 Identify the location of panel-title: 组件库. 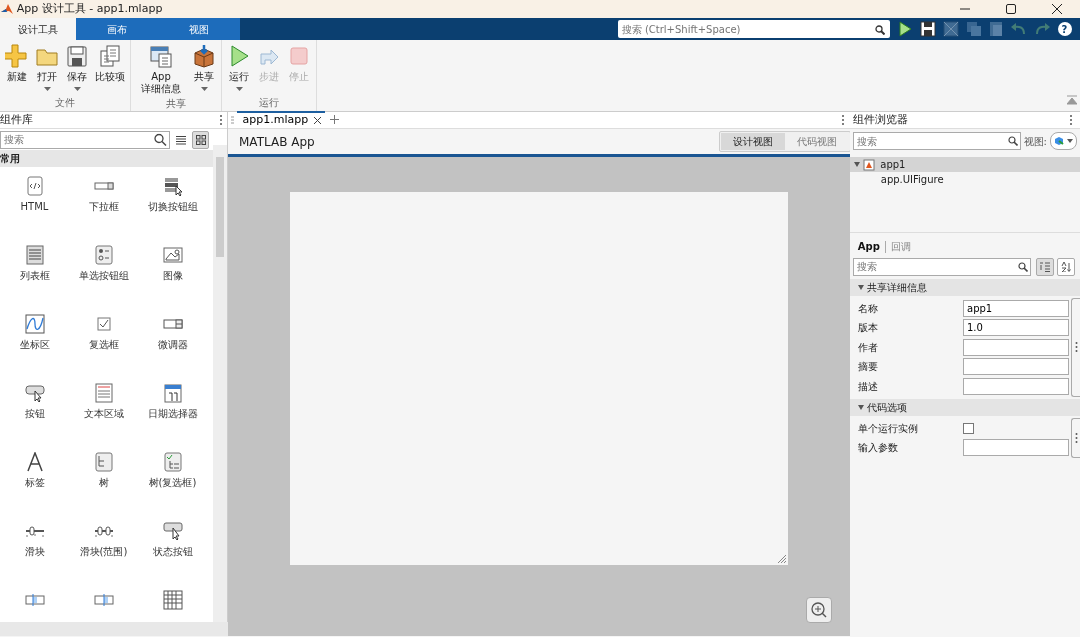
(16, 119).